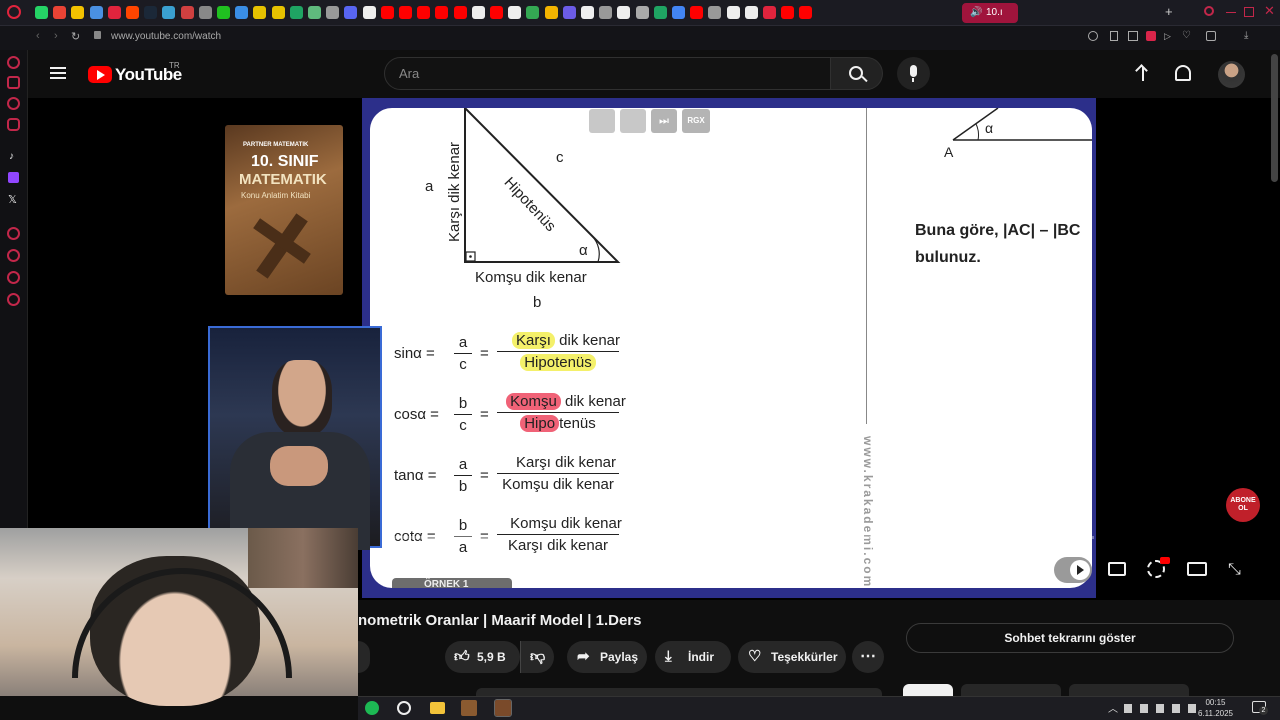  Describe the element at coordinates (314, 12) in the screenshot. I see `tab-leaf-icon` at that location.